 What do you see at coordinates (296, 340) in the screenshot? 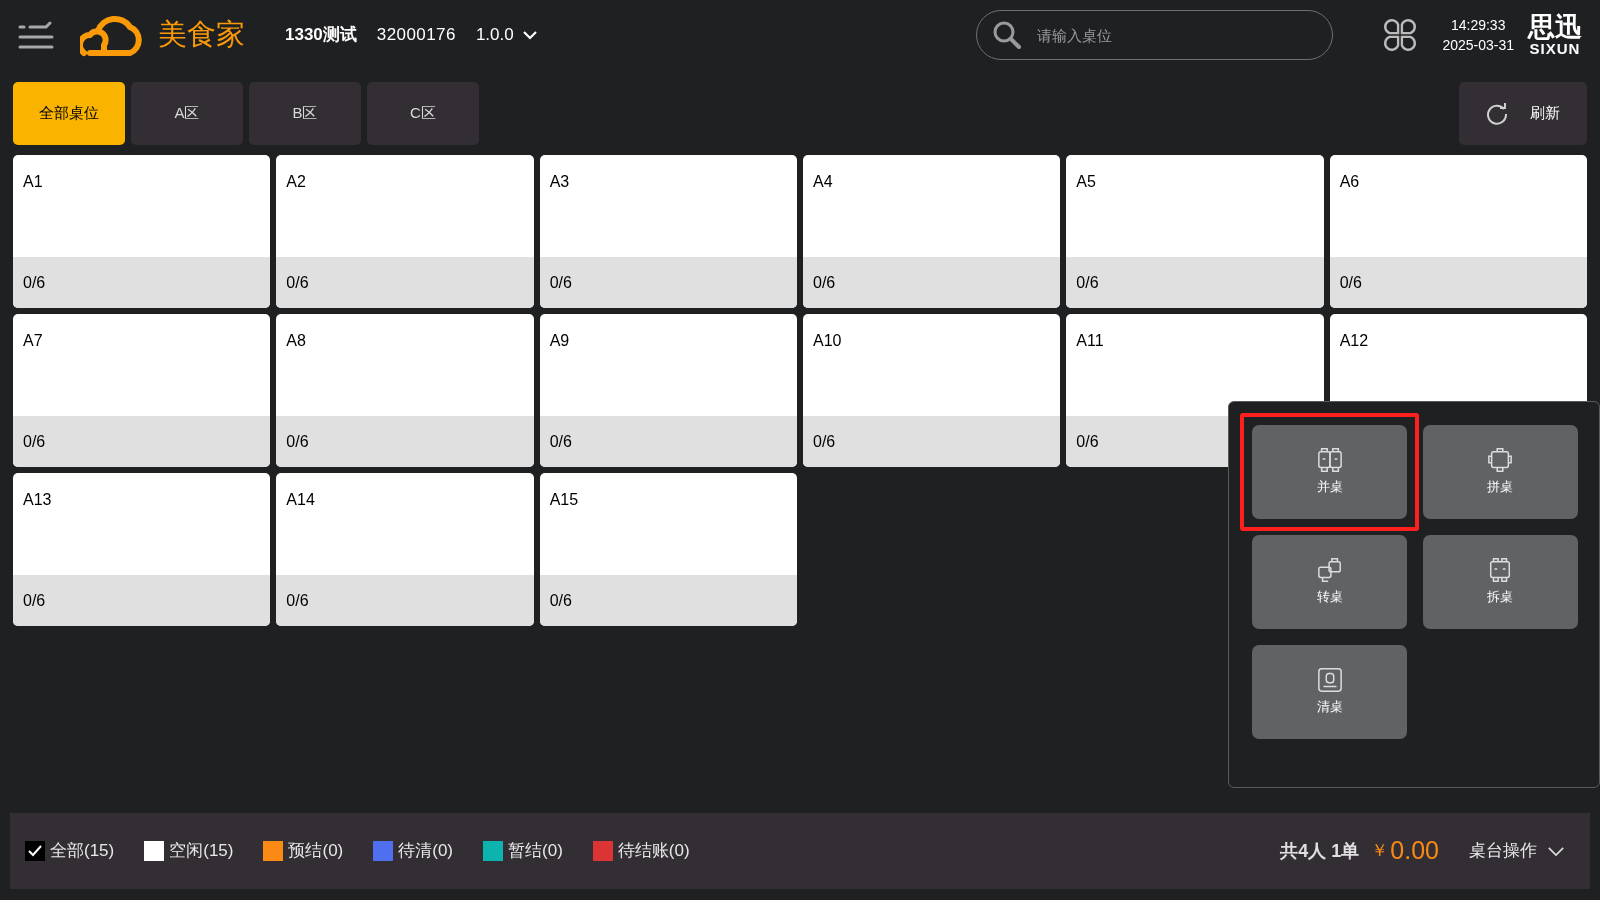
I see `table-name: A8` at bounding box center [296, 340].